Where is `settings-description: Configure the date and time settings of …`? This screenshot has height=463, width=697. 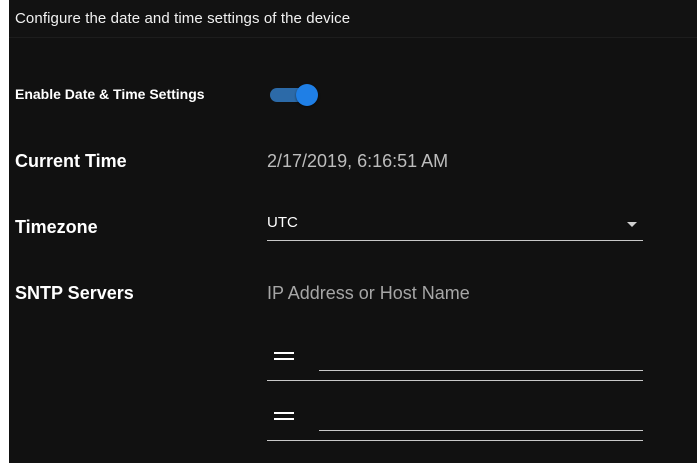 settings-description: Configure the date and time settings of … is located at coordinates (183, 18).